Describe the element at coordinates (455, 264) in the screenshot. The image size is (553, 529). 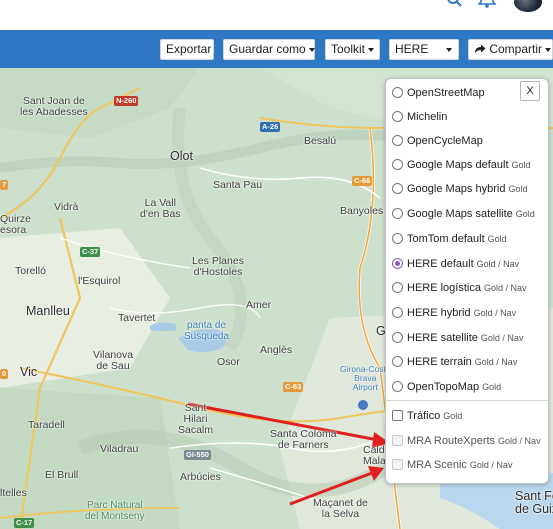
I see `layer-option-here-default: HERE default Gold / Nav` at that location.